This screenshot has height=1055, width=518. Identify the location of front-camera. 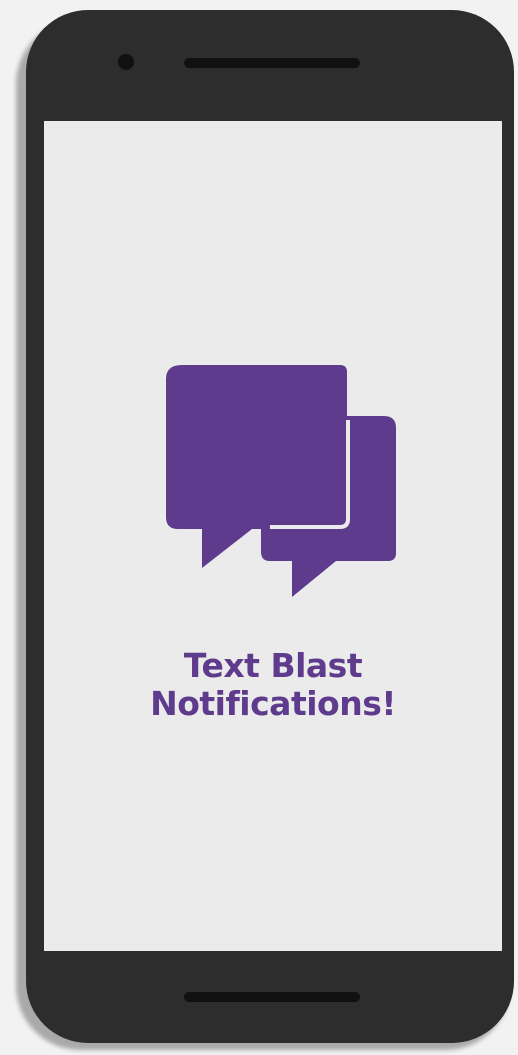
(126, 62).